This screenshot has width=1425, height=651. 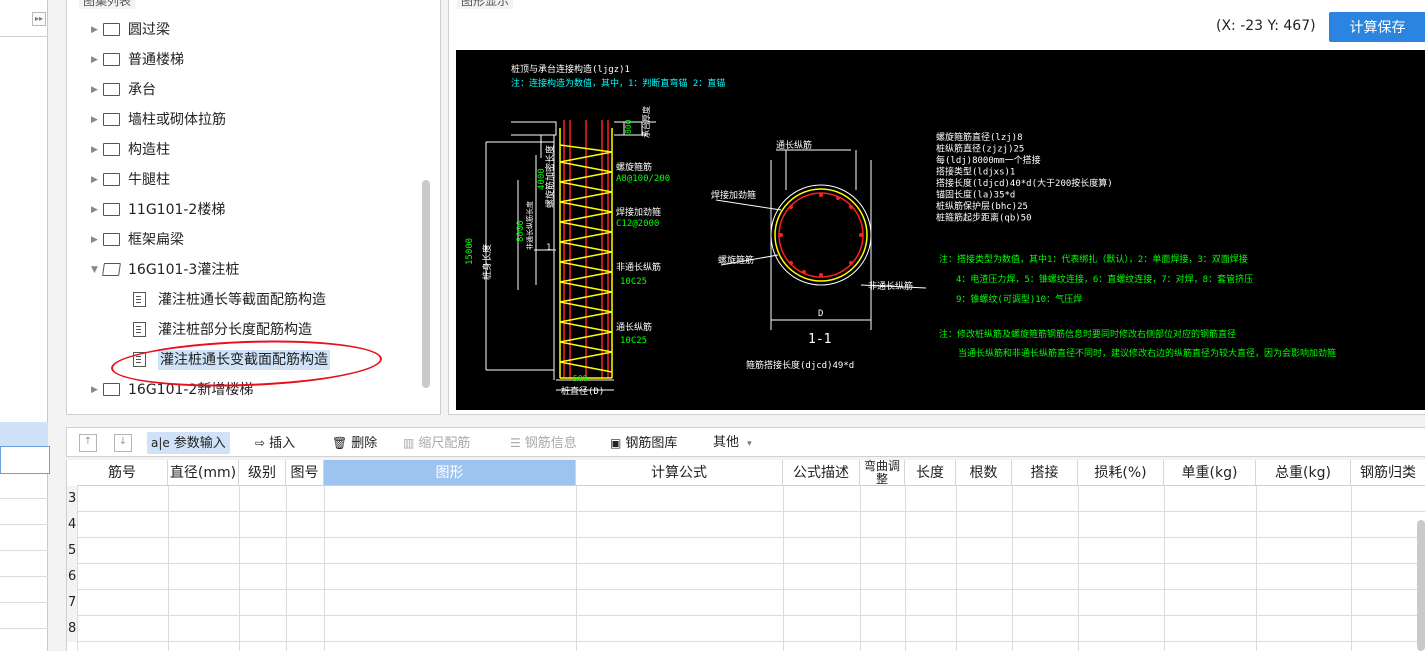 I want to click on rebar-info-button: ☰ 钢筋信息, so click(x=543, y=443).